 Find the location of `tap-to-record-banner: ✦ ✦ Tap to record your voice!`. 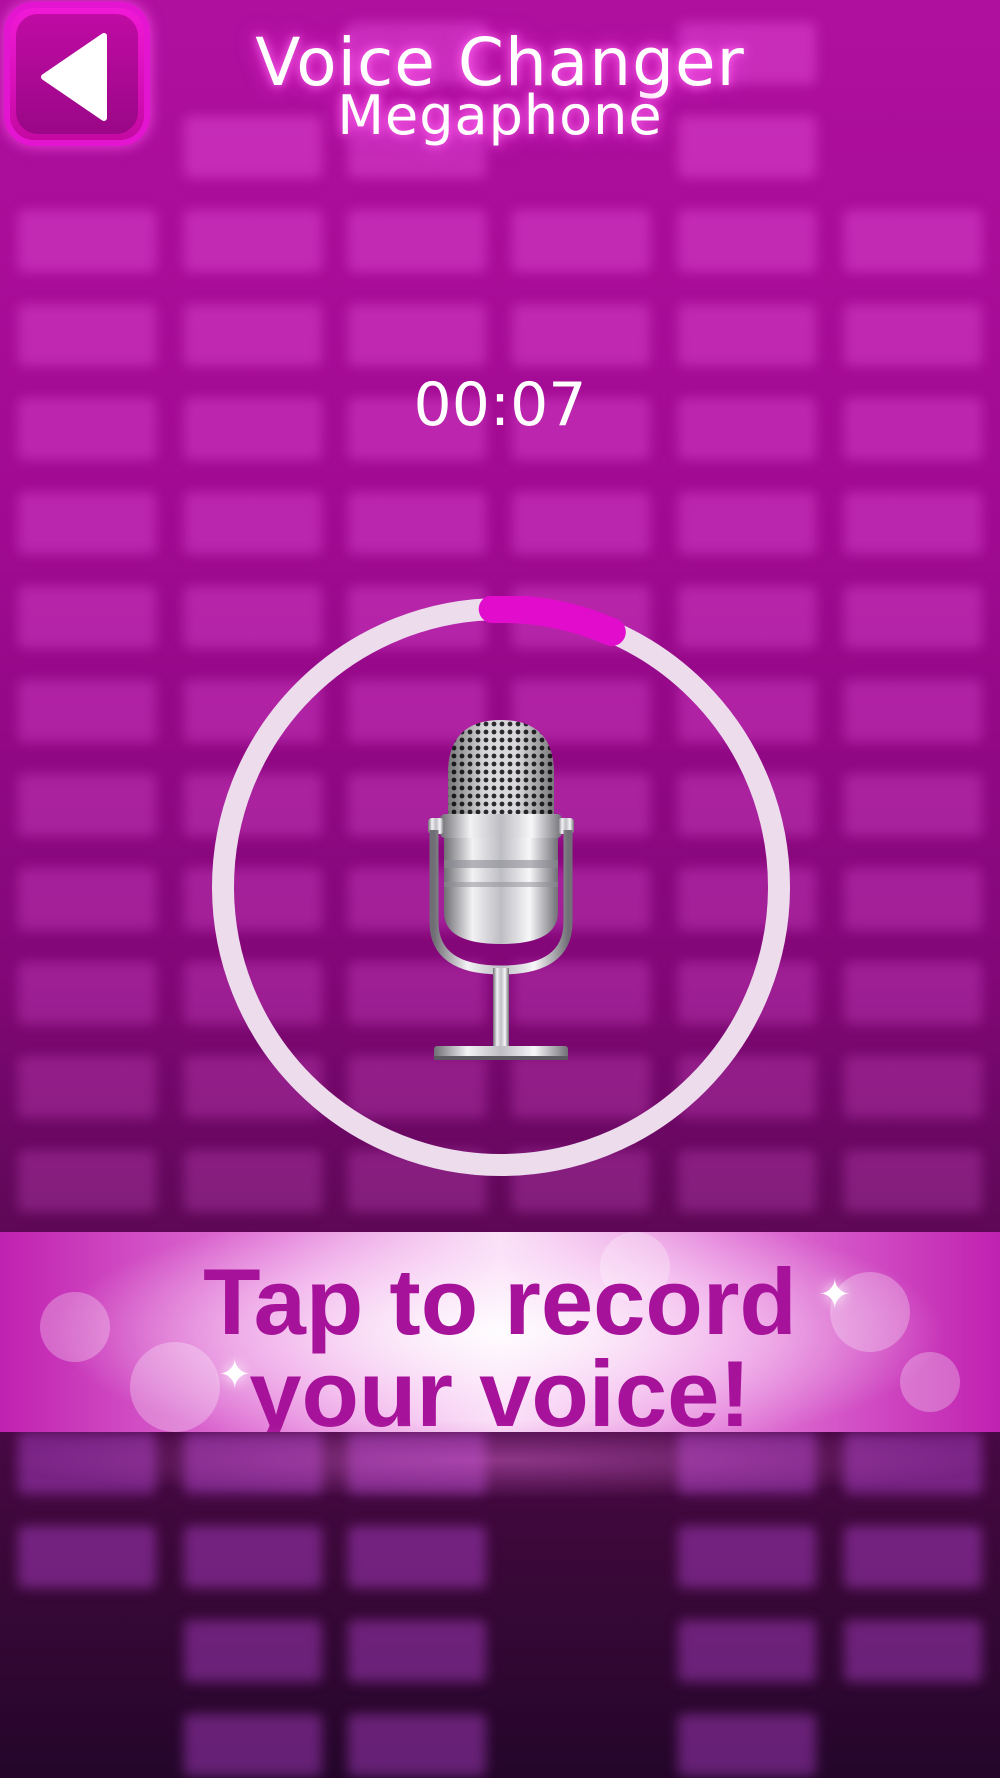

tap-to-record-banner: ✦ ✦ Tap to record your voice! is located at coordinates (500, 1332).